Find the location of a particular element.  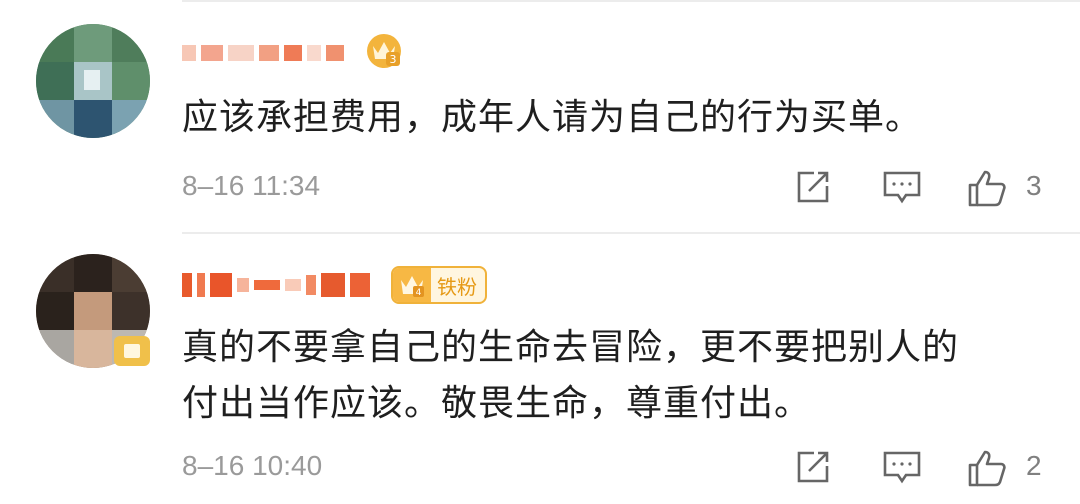

fan-badge: 4 铁粉 is located at coordinates (439, 285).